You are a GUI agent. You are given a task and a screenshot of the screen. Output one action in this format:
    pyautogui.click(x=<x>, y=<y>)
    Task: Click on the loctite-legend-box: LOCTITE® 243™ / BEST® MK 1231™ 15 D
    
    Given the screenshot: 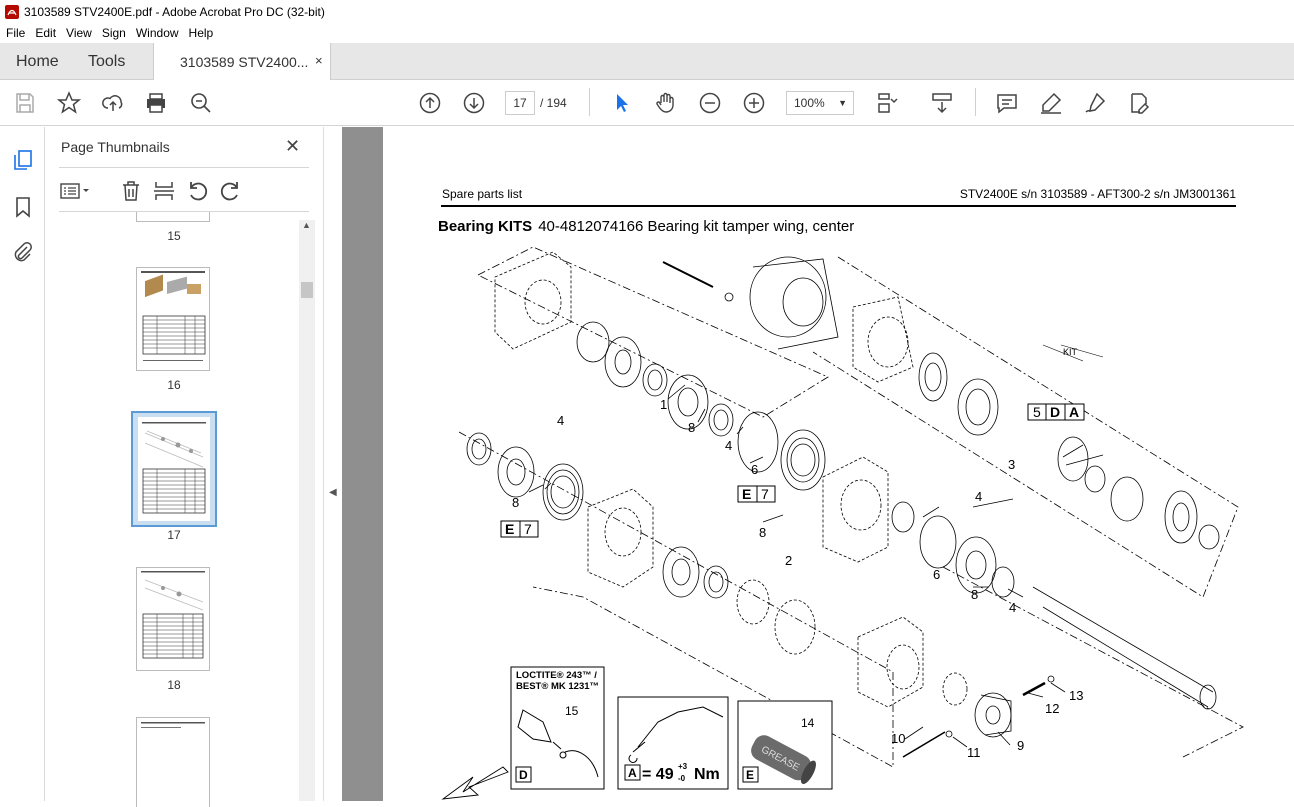 What is the action you would take?
    pyautogui.click(x=557, y=728)
    